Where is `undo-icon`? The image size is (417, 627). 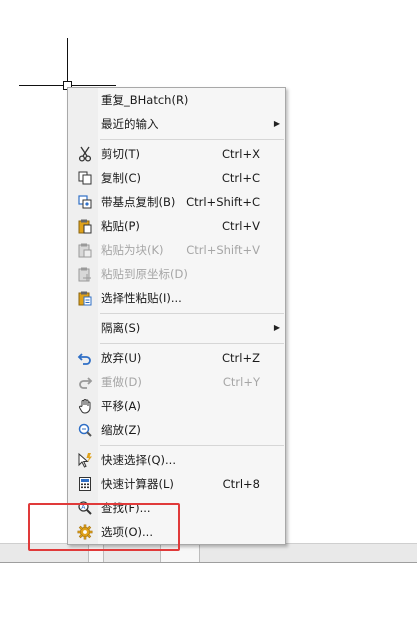 undo-icon is located at coordinates (85, 358).